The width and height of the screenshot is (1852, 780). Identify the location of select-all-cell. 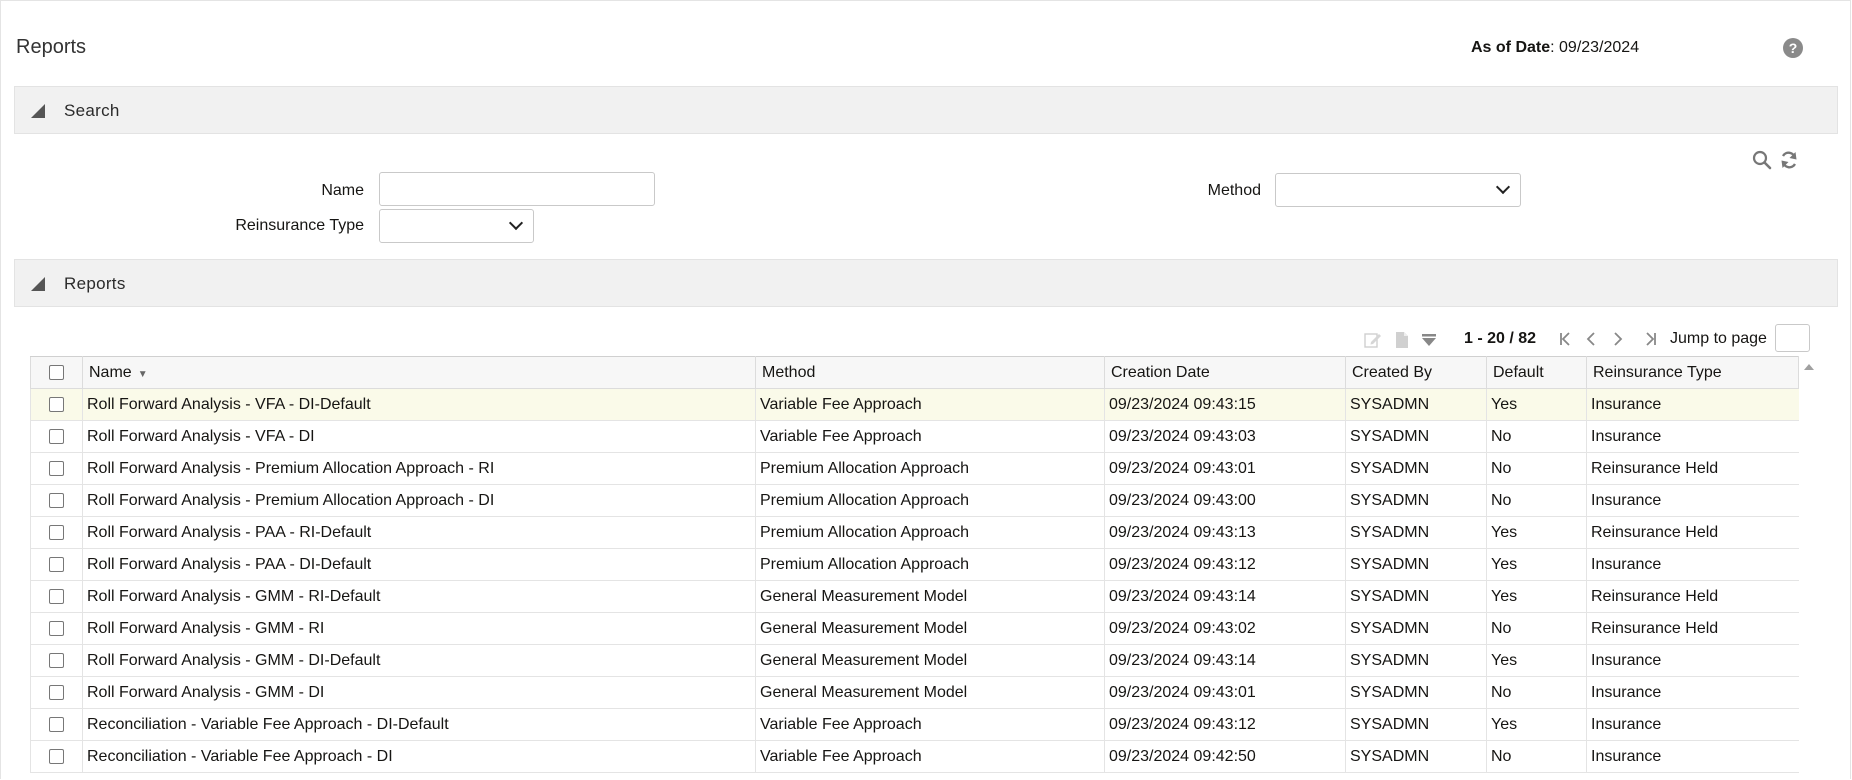
(56, 372).